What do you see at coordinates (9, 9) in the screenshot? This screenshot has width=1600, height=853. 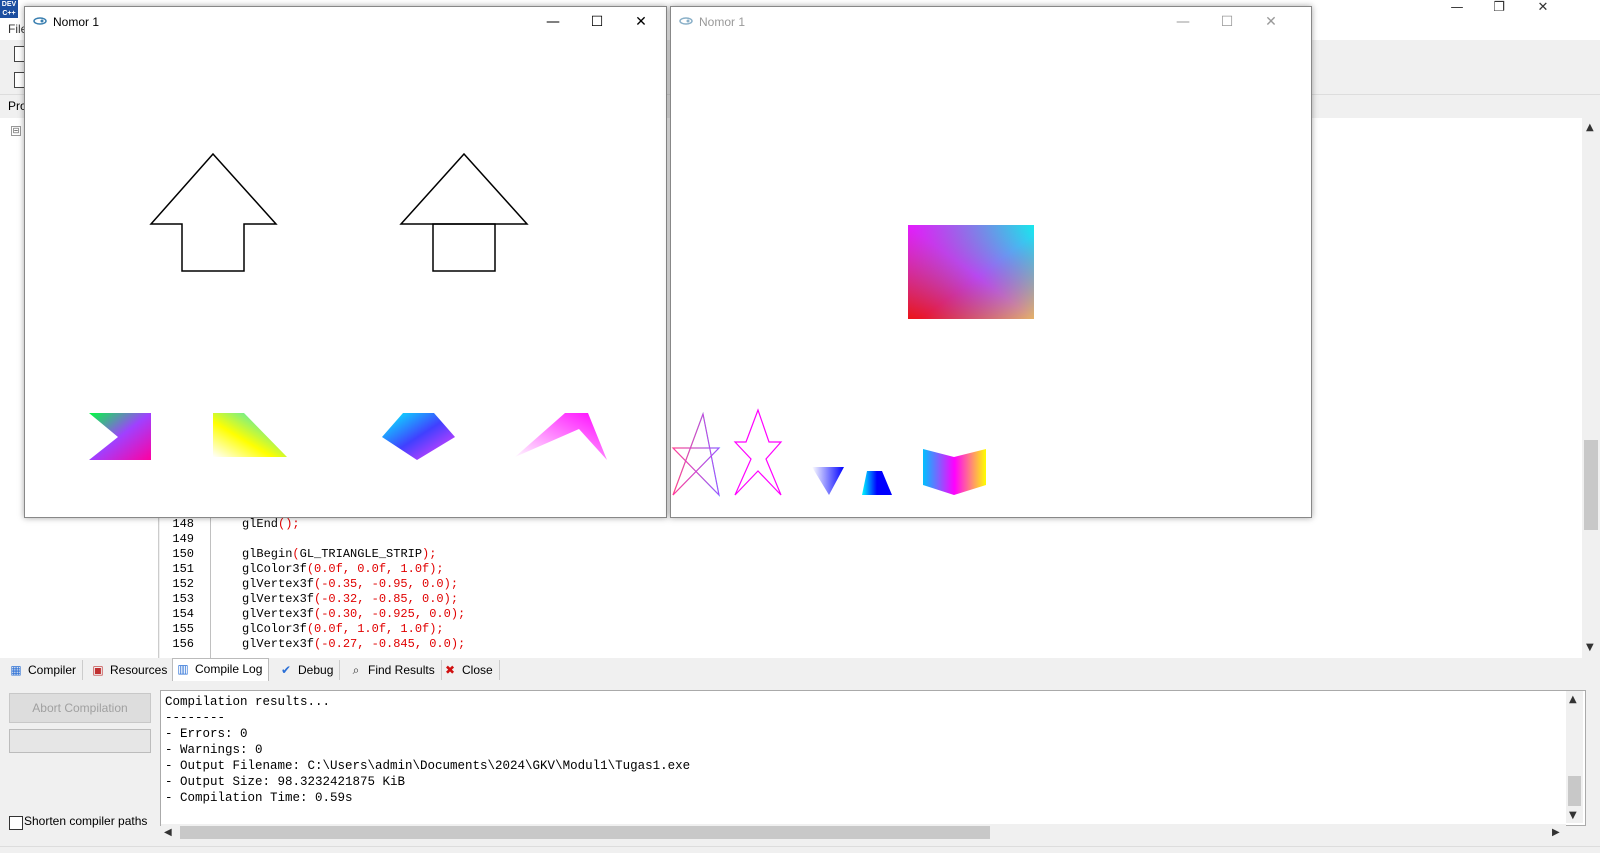 I see `devcpp-logo-icon: DEV C++` at bounding box center [9, 9].